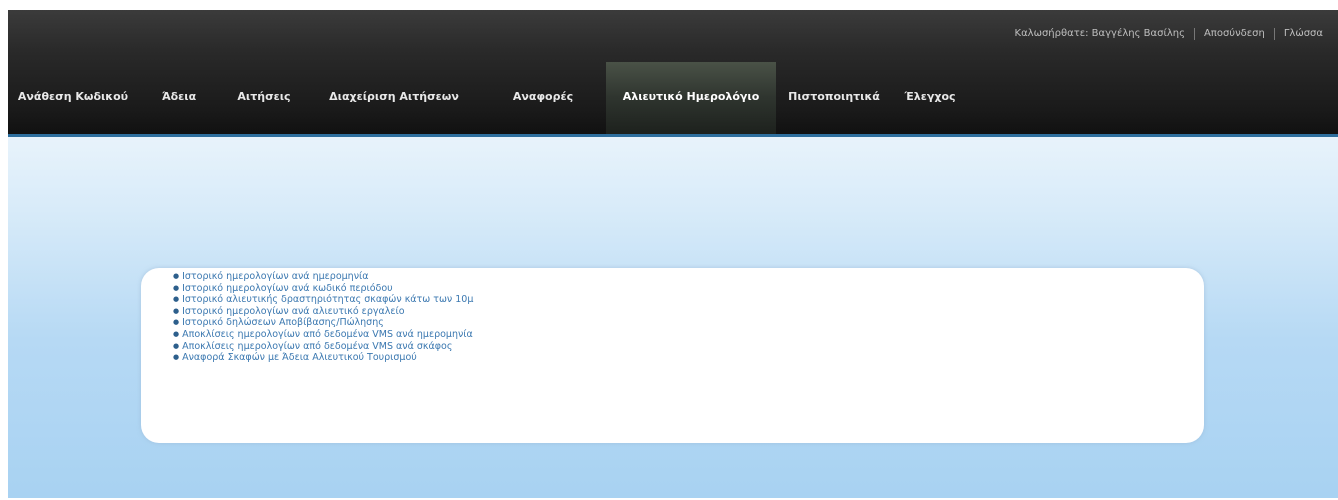  Describe the element at coordinates (1100, 34) in the screenshot. I see `welcome-user-link: Καλωσήρθατε: Βαγγέλης Βασίλης` at that location.